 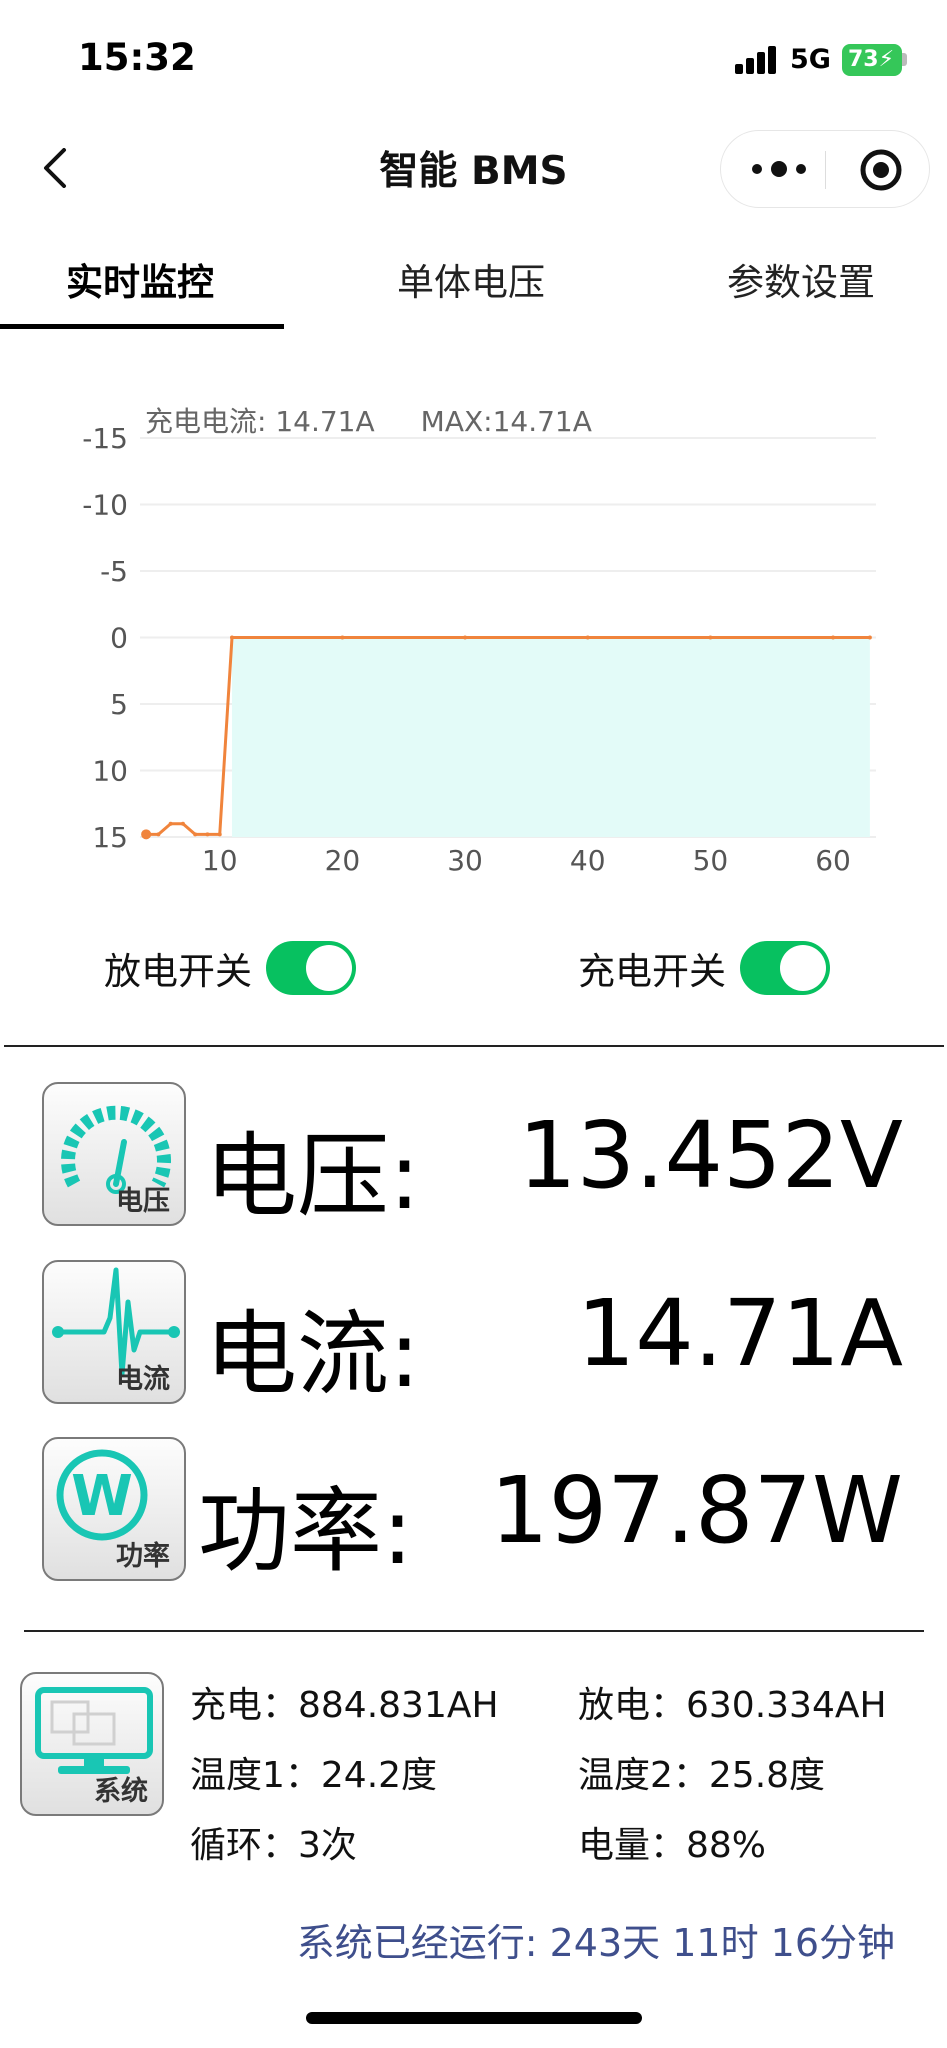 I want to click on y-tick-label: -15, so click(x=105, y=438).